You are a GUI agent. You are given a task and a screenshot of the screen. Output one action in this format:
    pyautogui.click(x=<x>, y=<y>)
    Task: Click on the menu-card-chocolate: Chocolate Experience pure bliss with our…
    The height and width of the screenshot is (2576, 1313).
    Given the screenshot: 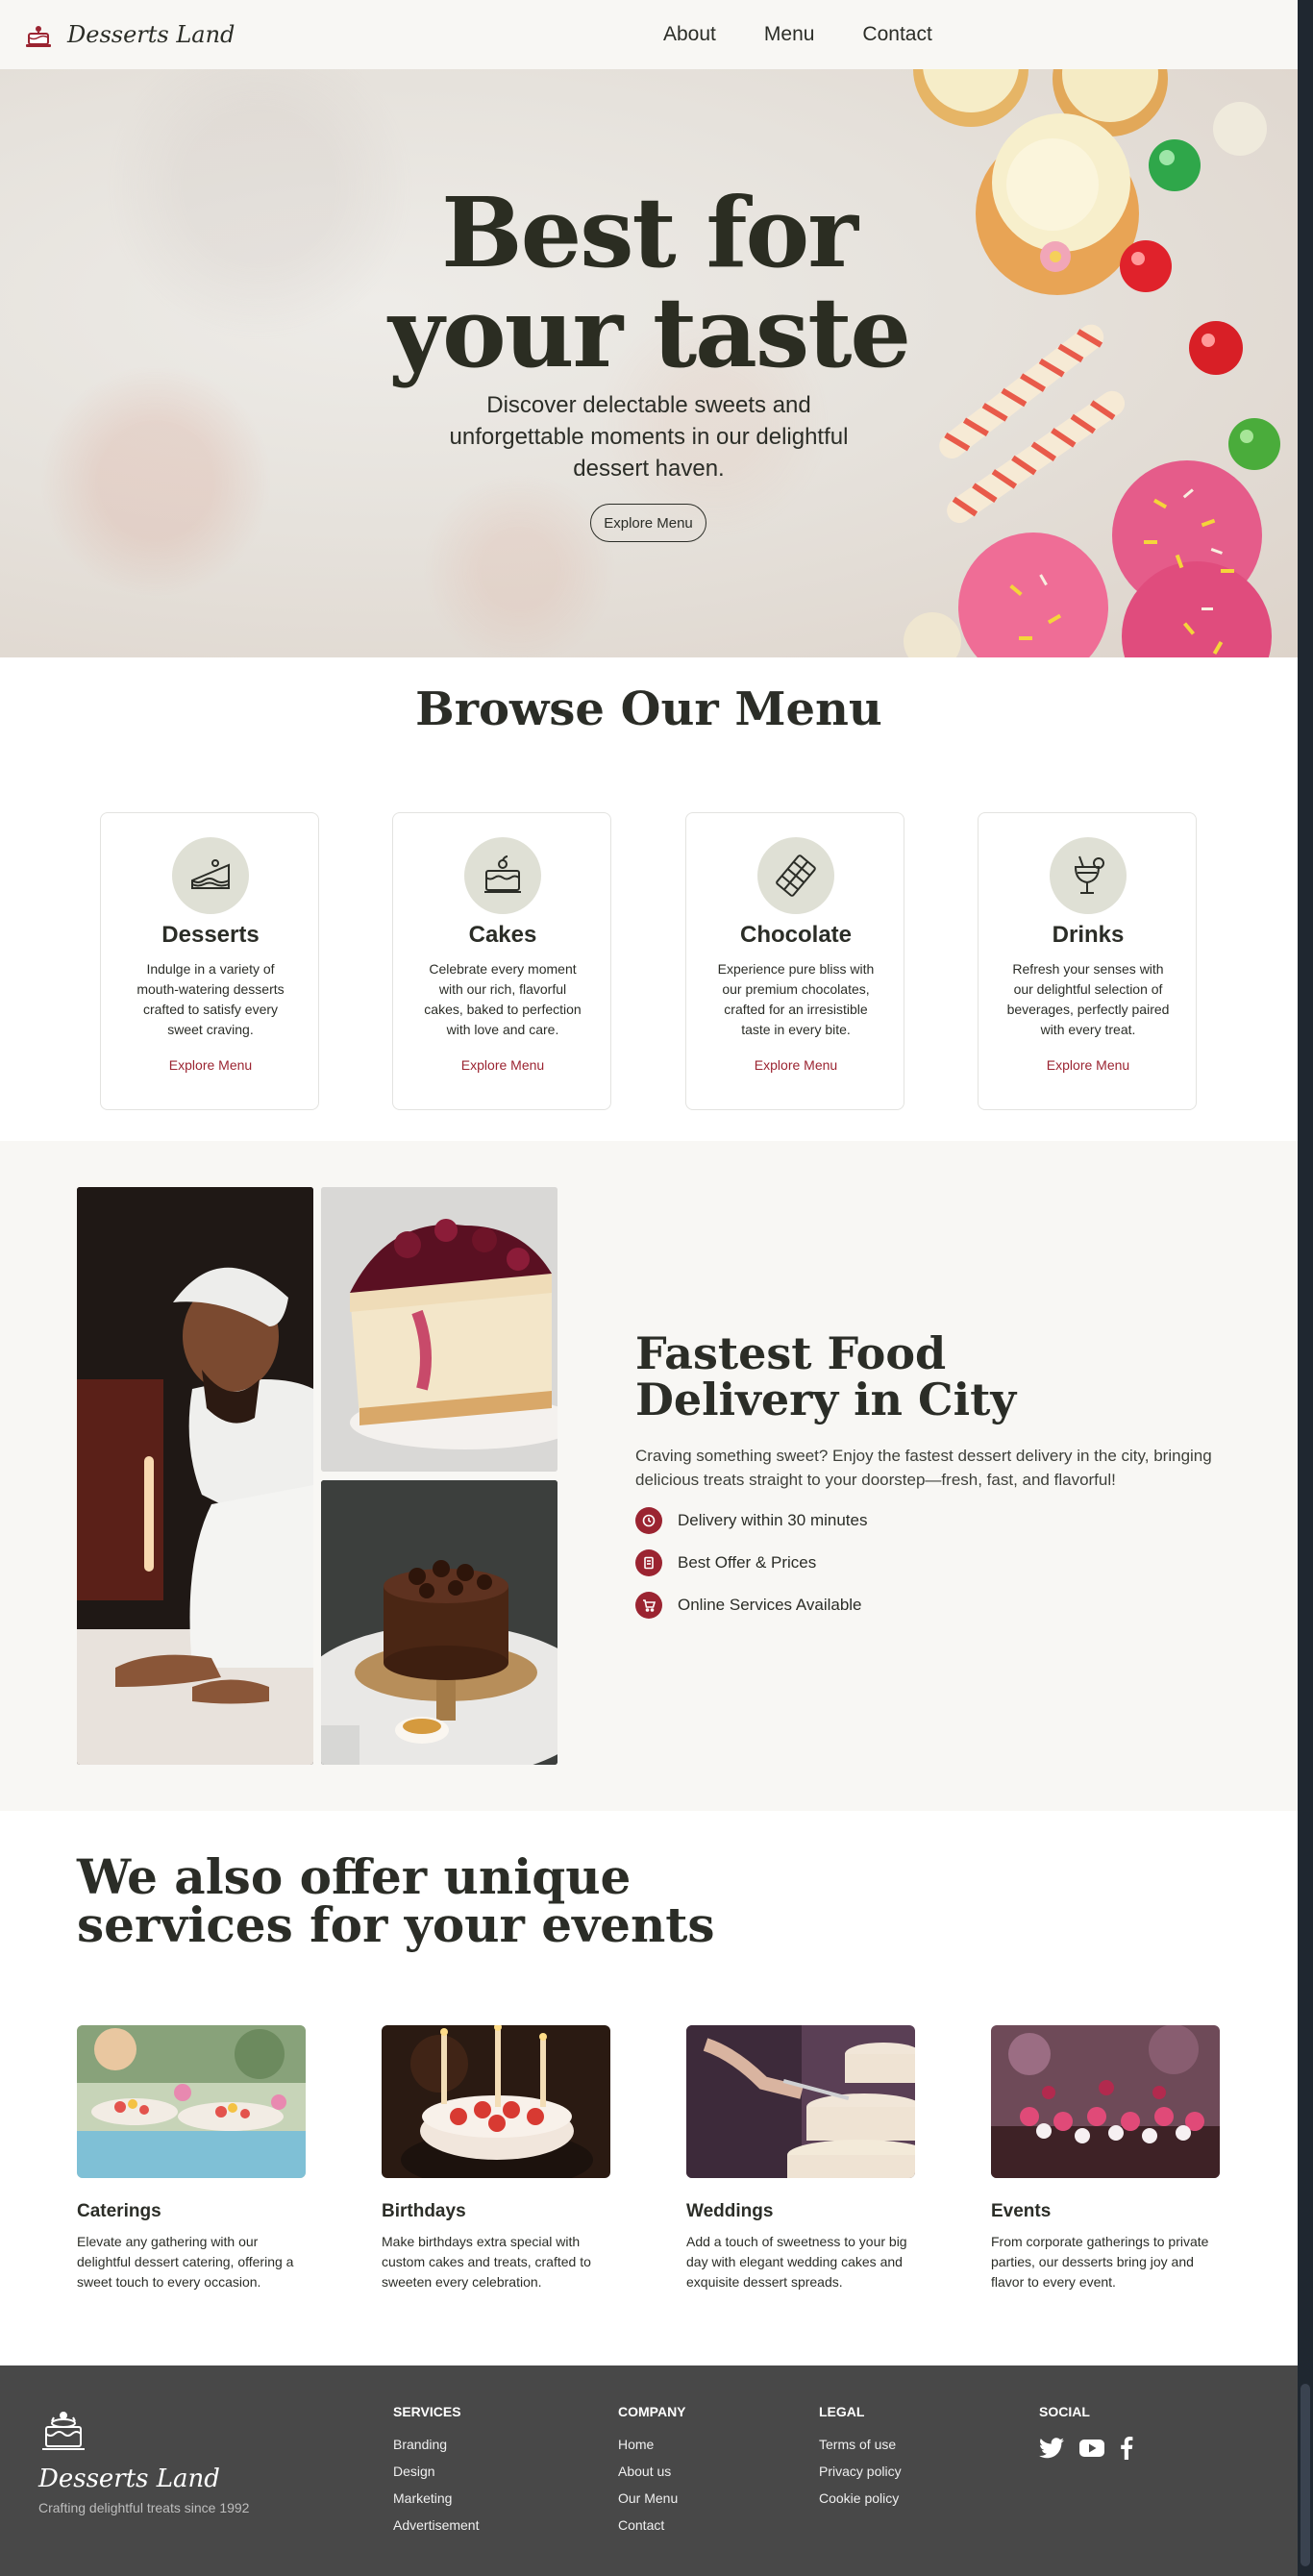 What is the action you would take?
    pyautogui.click(x=794, y=961)
    